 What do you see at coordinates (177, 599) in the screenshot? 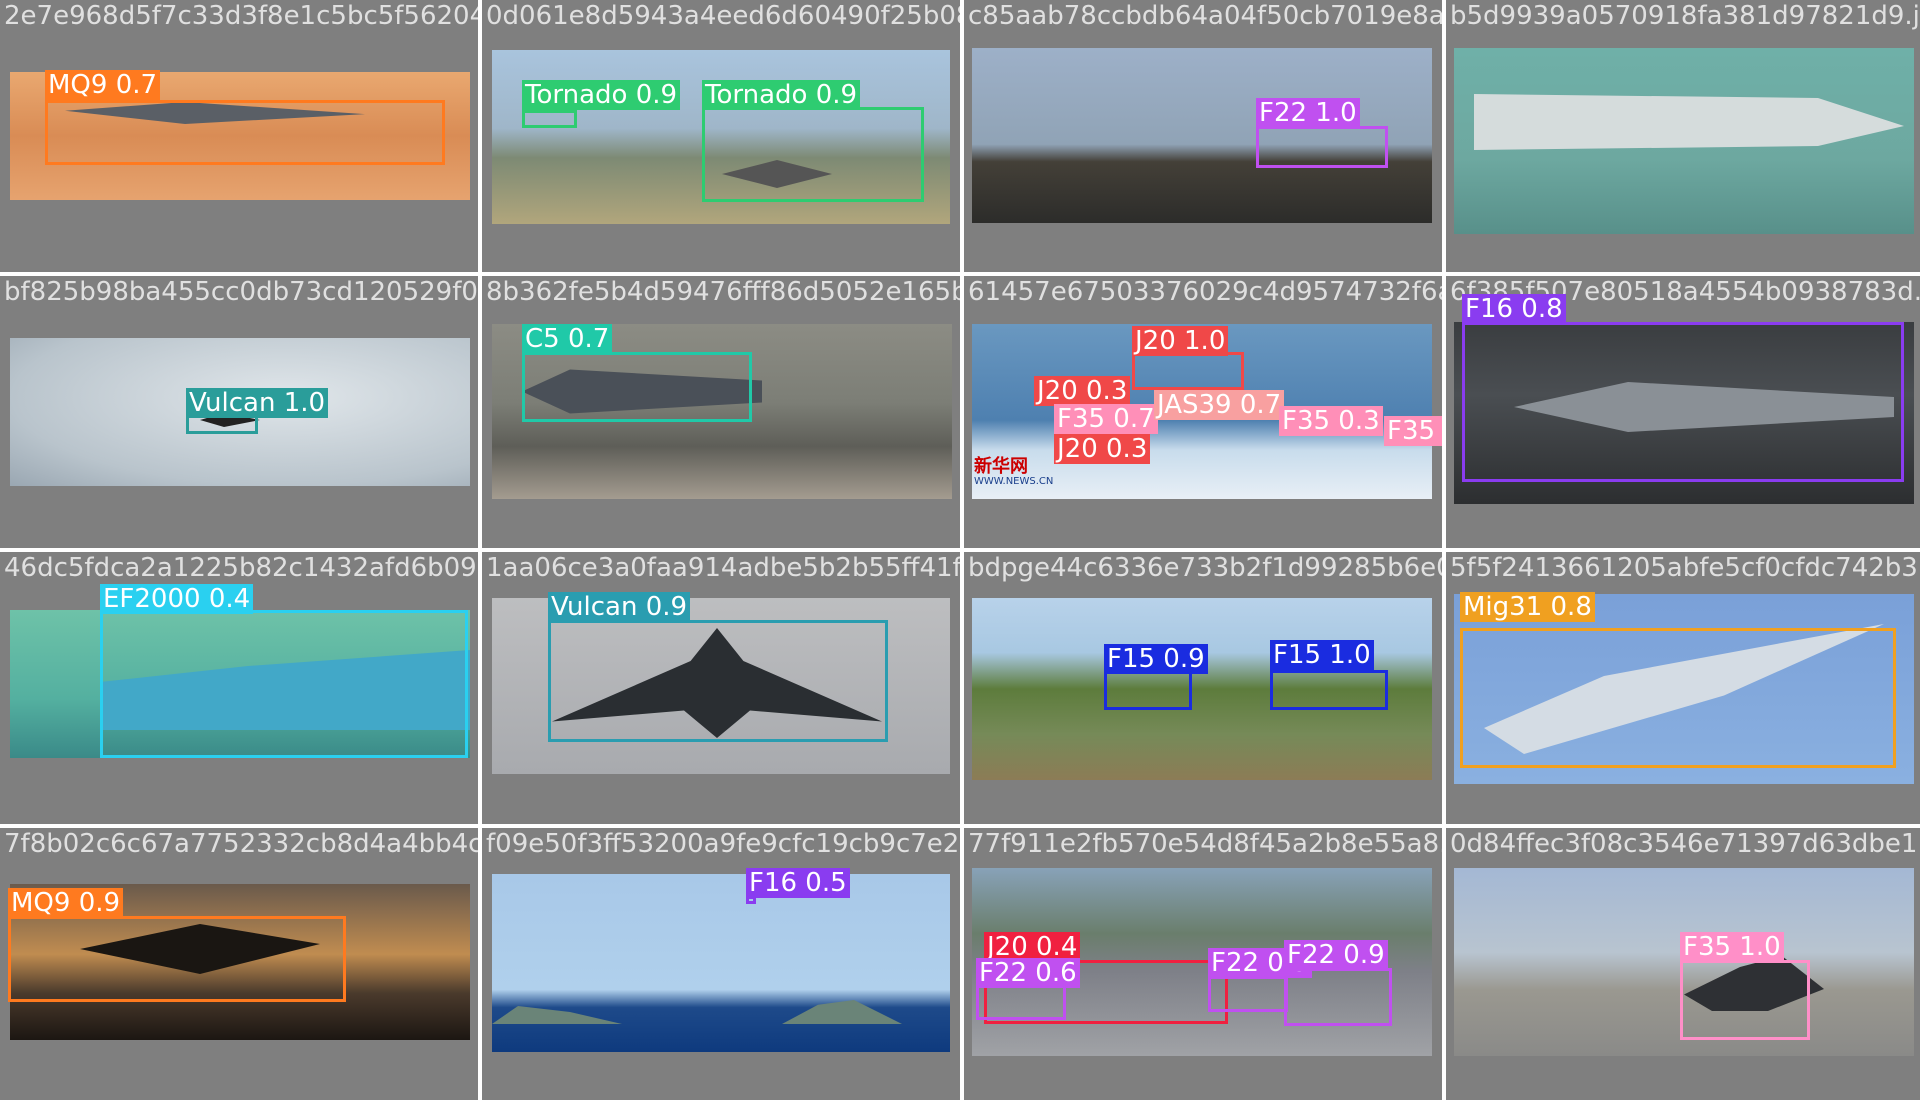
I see `detection-label: EF2000 0.4` at bounding box center [177, 599].